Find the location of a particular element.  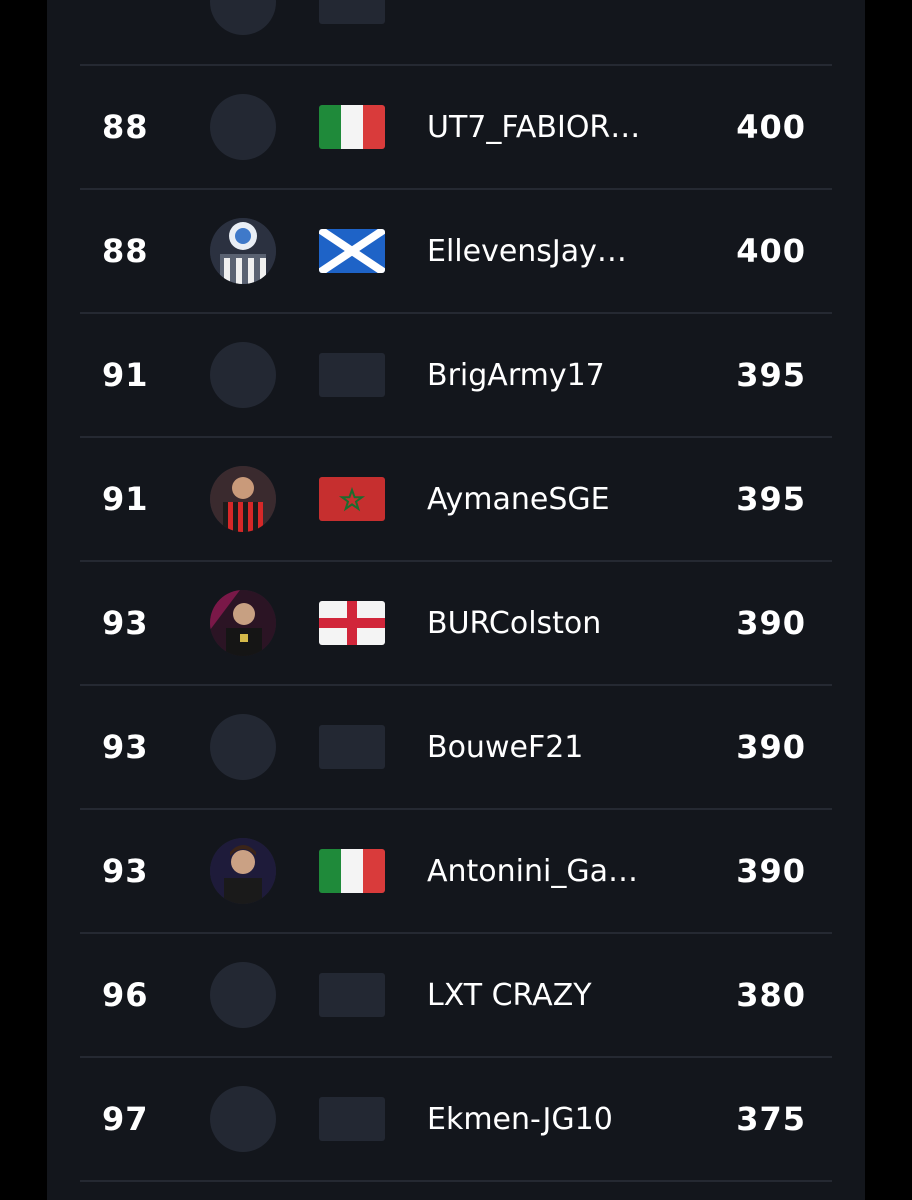

table-row: 96 LXT CRAZY 380 is located at coordinates (456, 996).